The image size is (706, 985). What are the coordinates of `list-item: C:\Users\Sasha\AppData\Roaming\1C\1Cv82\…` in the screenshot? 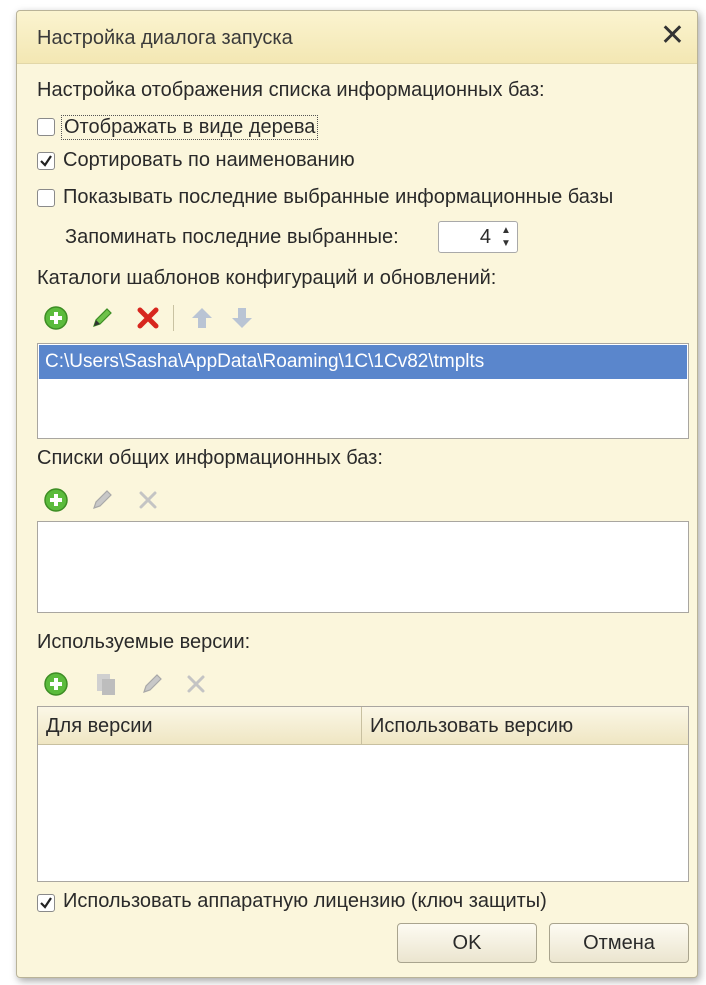 It's located at (363, 362).